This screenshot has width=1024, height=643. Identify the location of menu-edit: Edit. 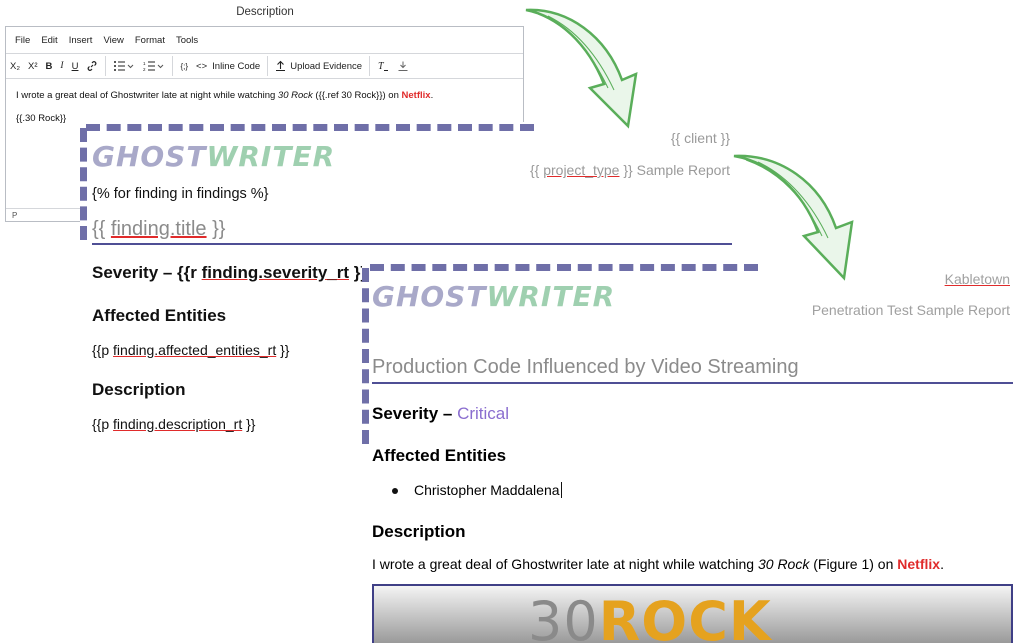
(49, 40).